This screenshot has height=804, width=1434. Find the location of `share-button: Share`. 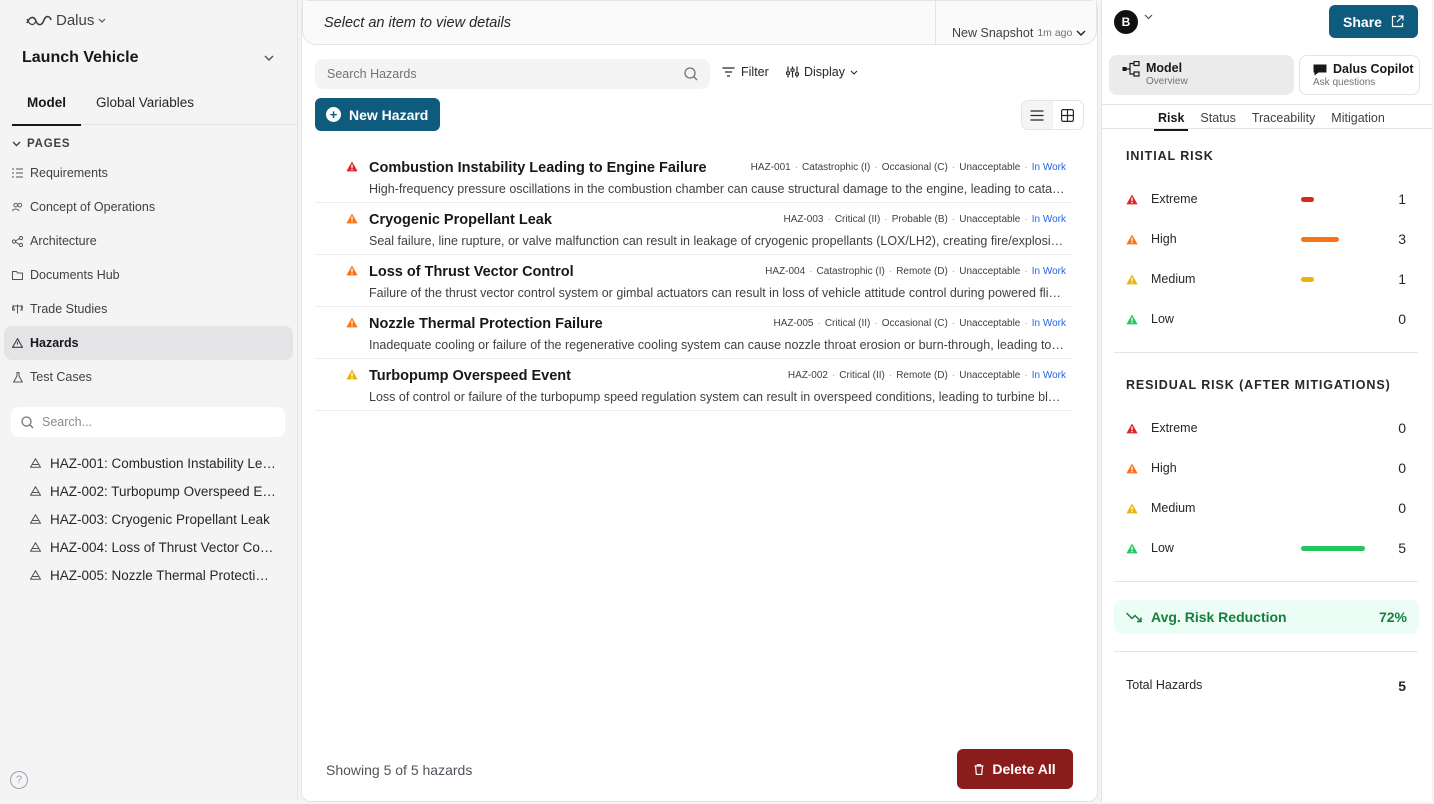

share-button: Share is located at coordinates (1373, 21).